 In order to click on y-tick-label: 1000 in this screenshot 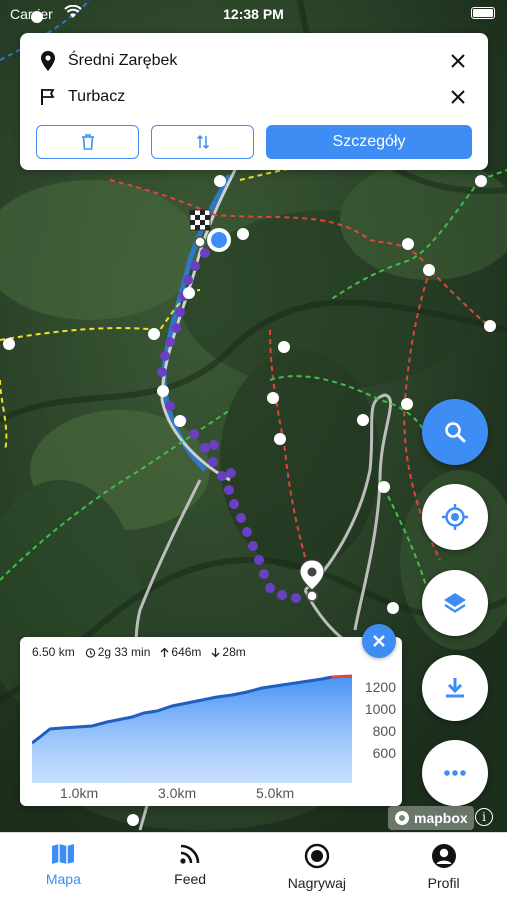, I will do `click(380, 709)`.